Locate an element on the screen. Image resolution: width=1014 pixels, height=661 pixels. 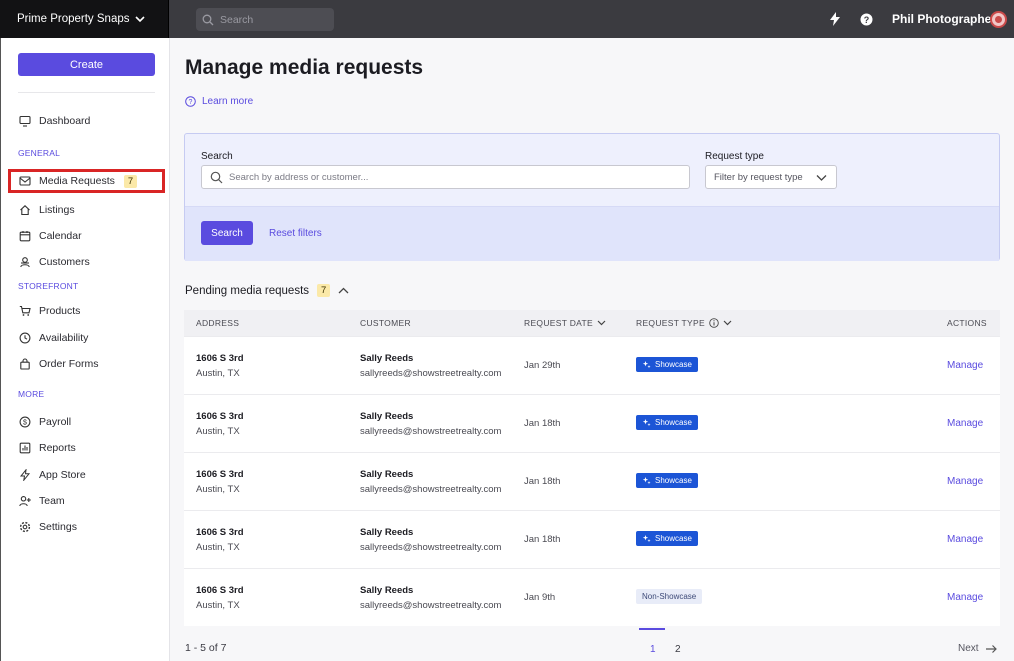
request-type-select: Filter by request type is located at coordinates (771, 177).